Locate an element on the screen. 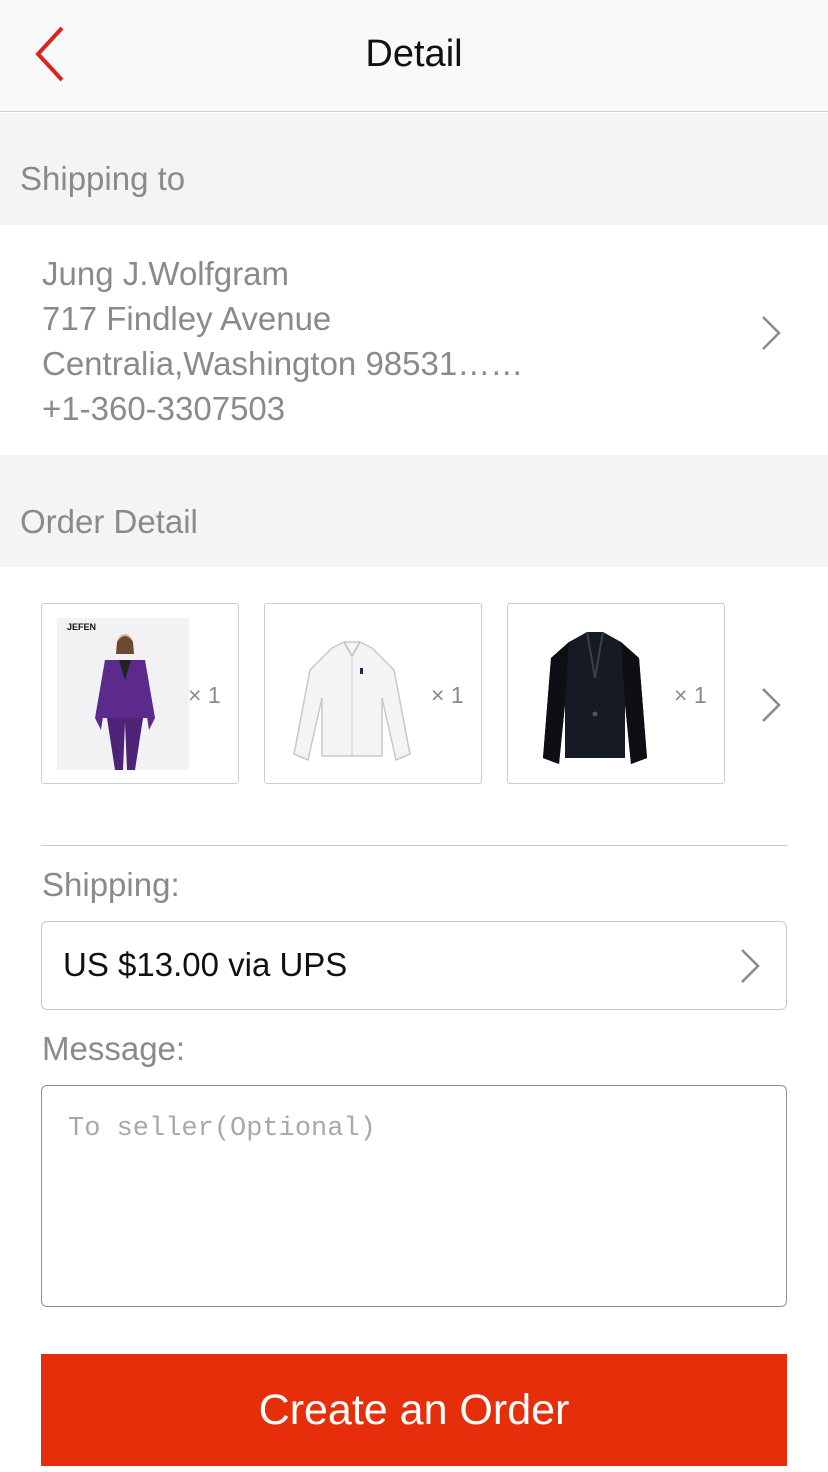  product-image: JEFEN is located at coordinates (123, 694).